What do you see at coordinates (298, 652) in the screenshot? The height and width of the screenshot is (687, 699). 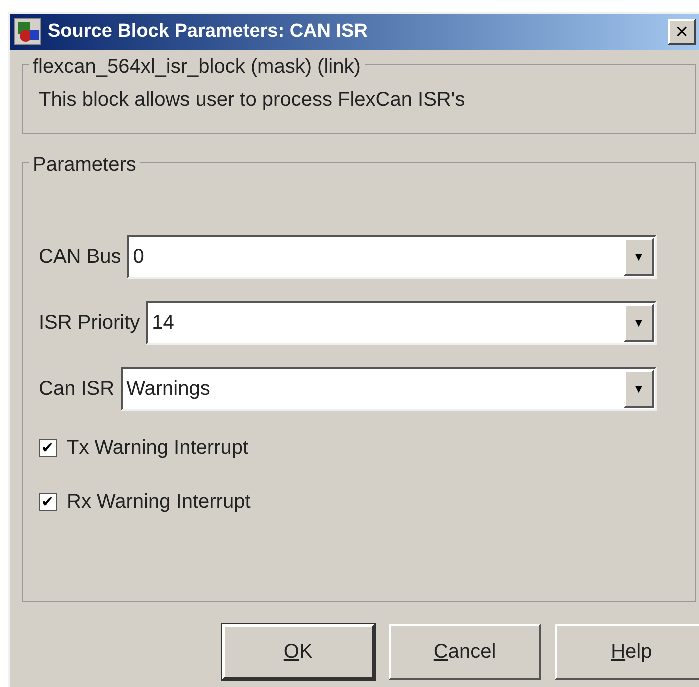 I see `dialog-button: OK` at bounding box center [298, 652].